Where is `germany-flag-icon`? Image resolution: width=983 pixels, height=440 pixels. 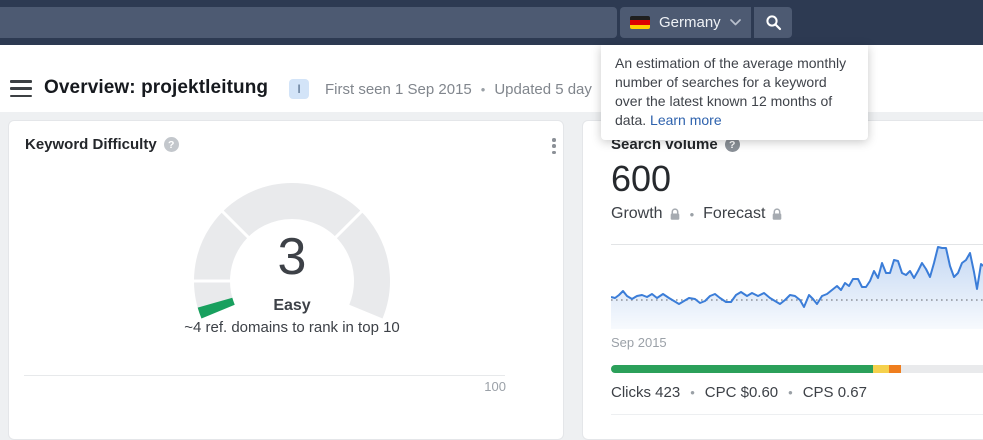
germany-flag-icon is located at coordinates (640, 22).